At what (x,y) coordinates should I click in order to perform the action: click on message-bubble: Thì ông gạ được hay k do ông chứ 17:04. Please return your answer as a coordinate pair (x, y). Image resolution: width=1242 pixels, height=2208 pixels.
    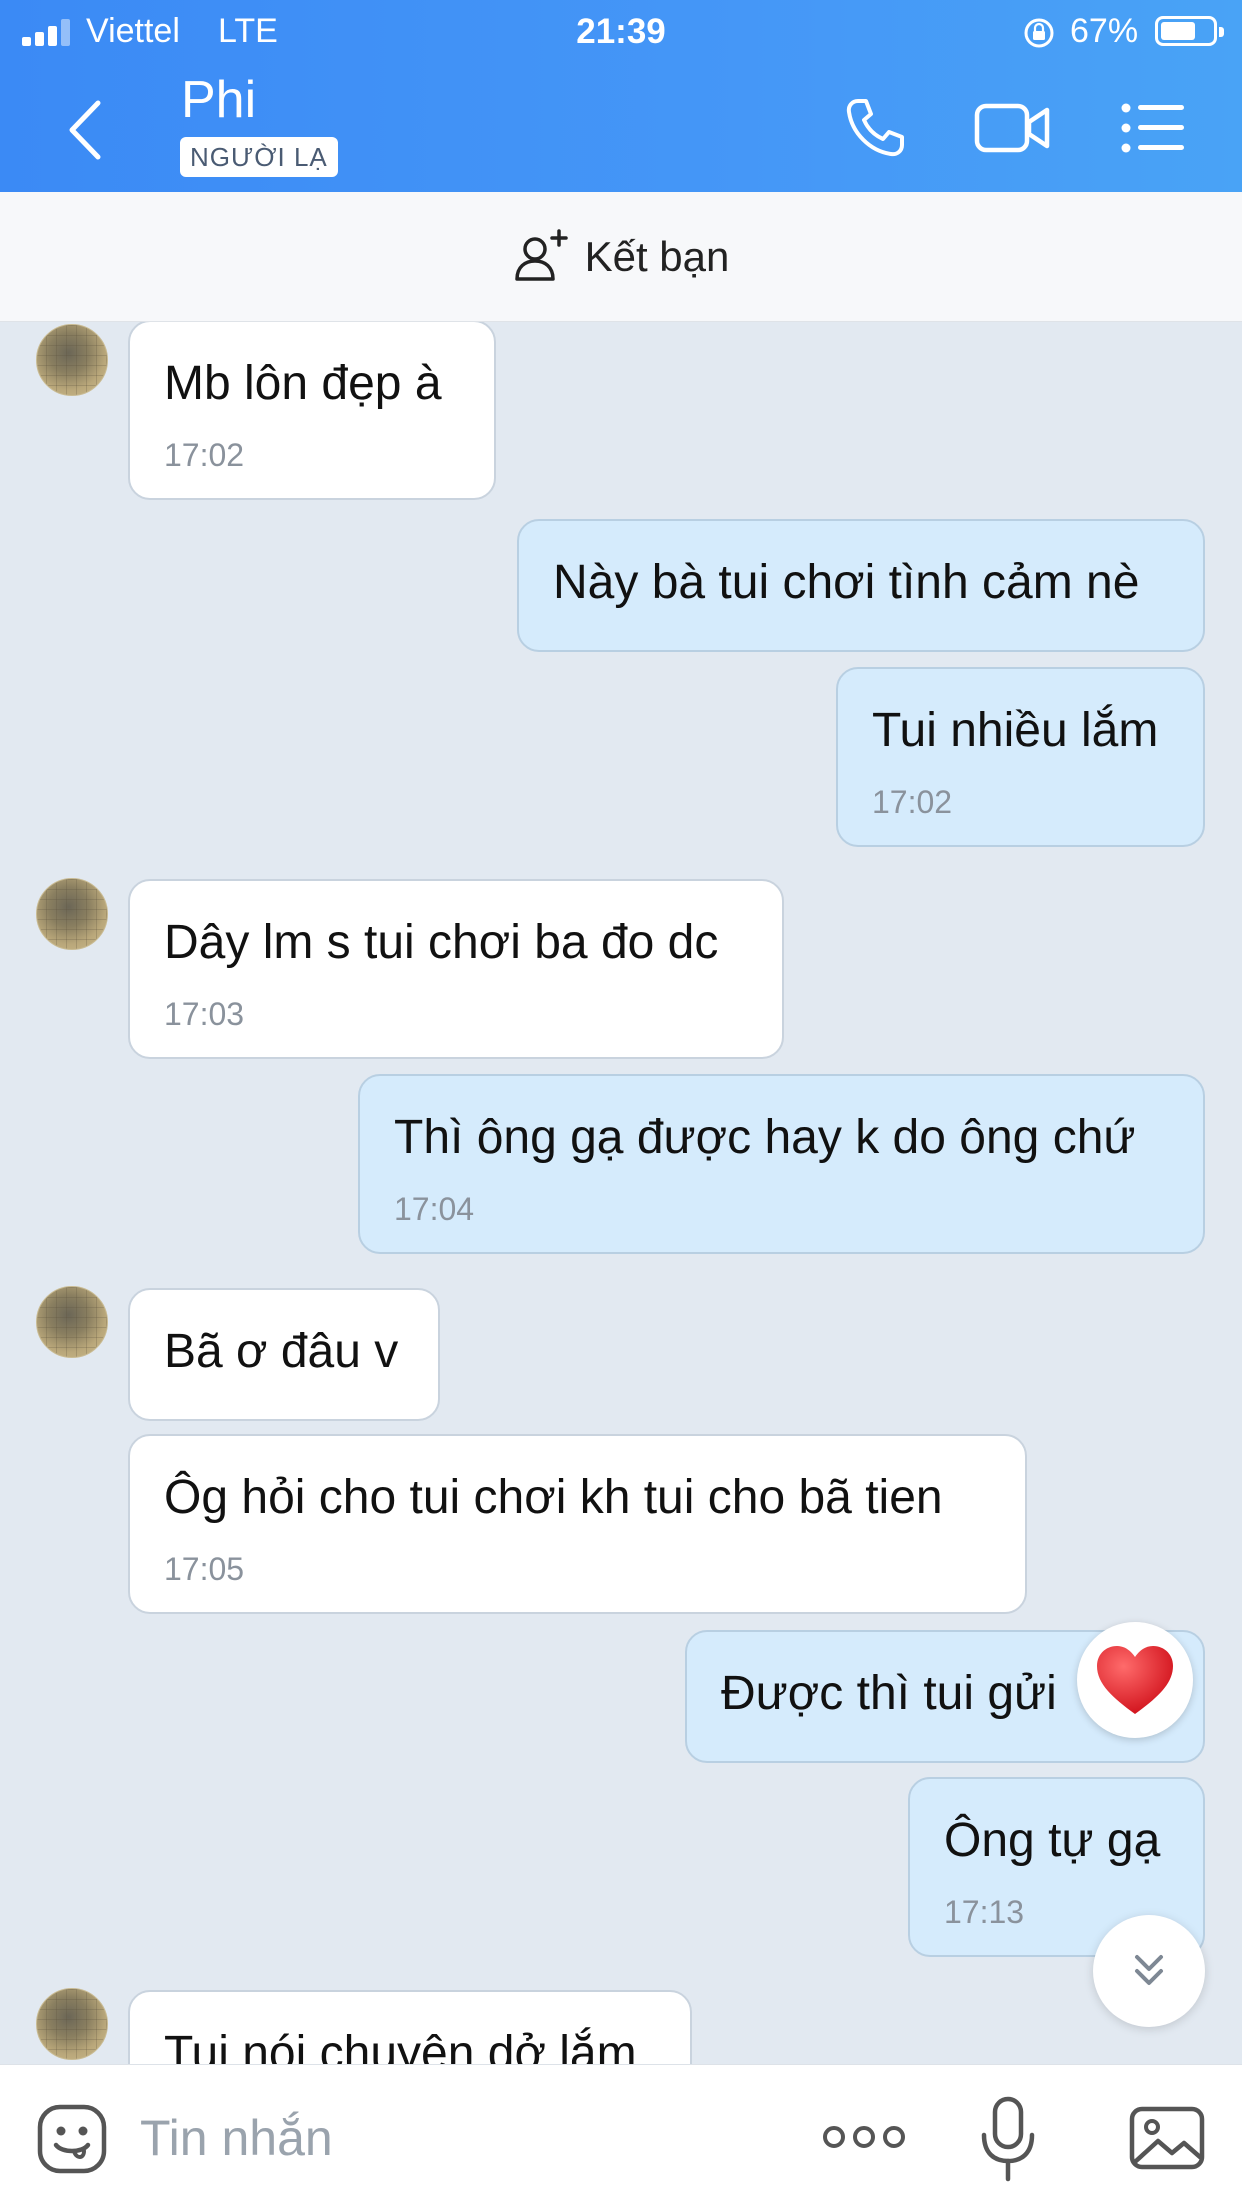
    Looking at the image, I should click on (781, 1164).